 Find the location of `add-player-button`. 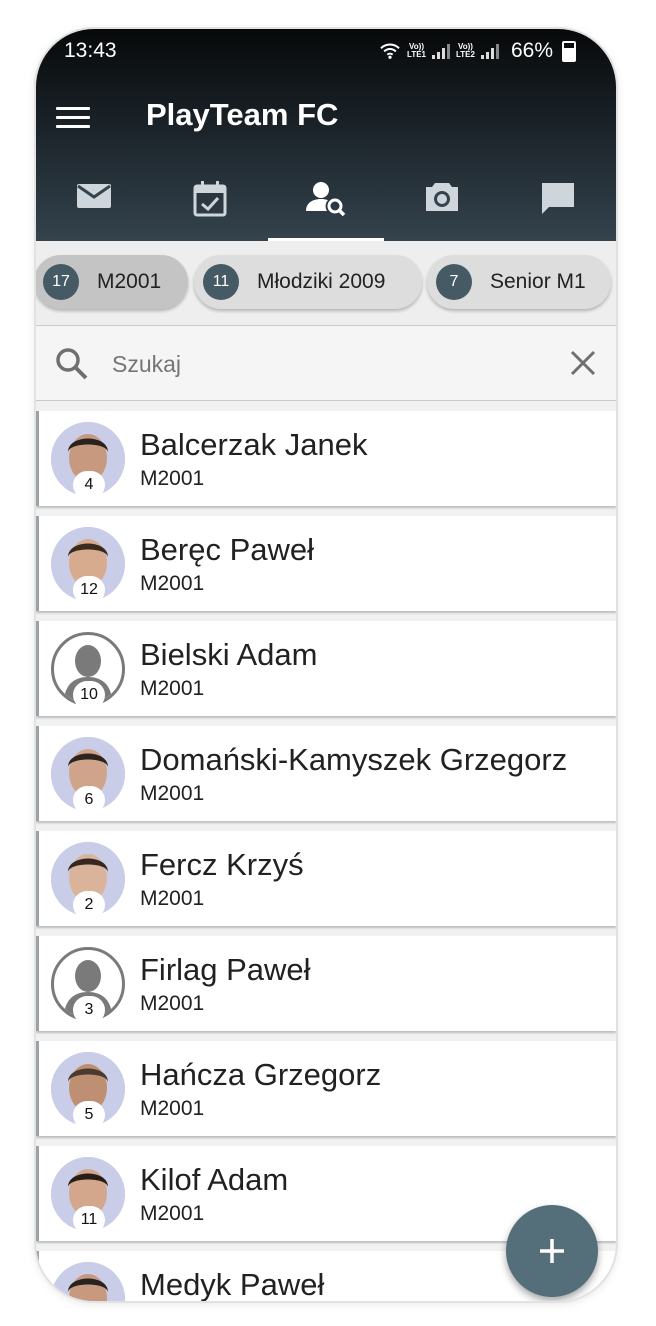

add-player-button is located at coordinates (552, 1251).